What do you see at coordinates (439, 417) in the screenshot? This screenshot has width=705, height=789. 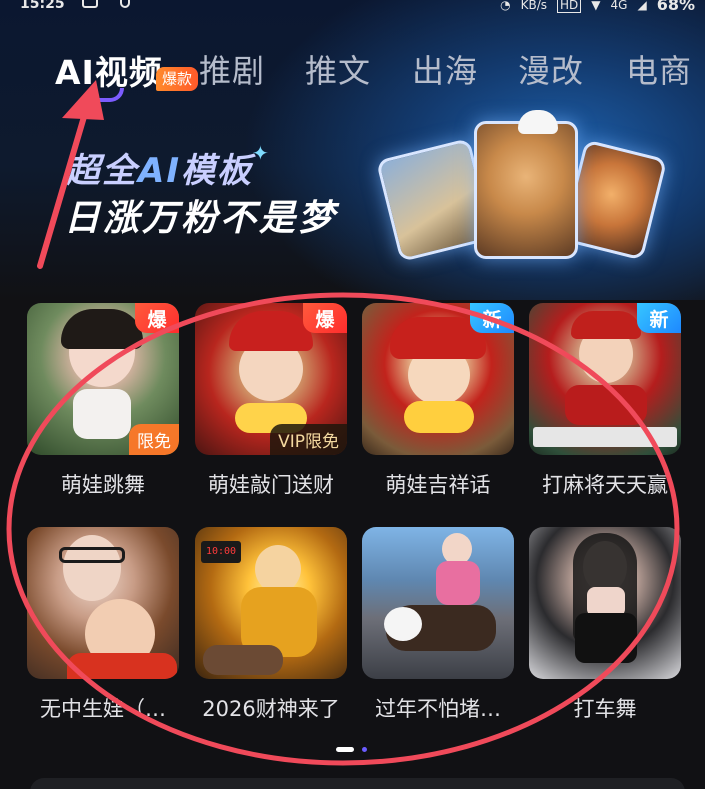 I see `gold-ingot` at bounding box center [439, 417].